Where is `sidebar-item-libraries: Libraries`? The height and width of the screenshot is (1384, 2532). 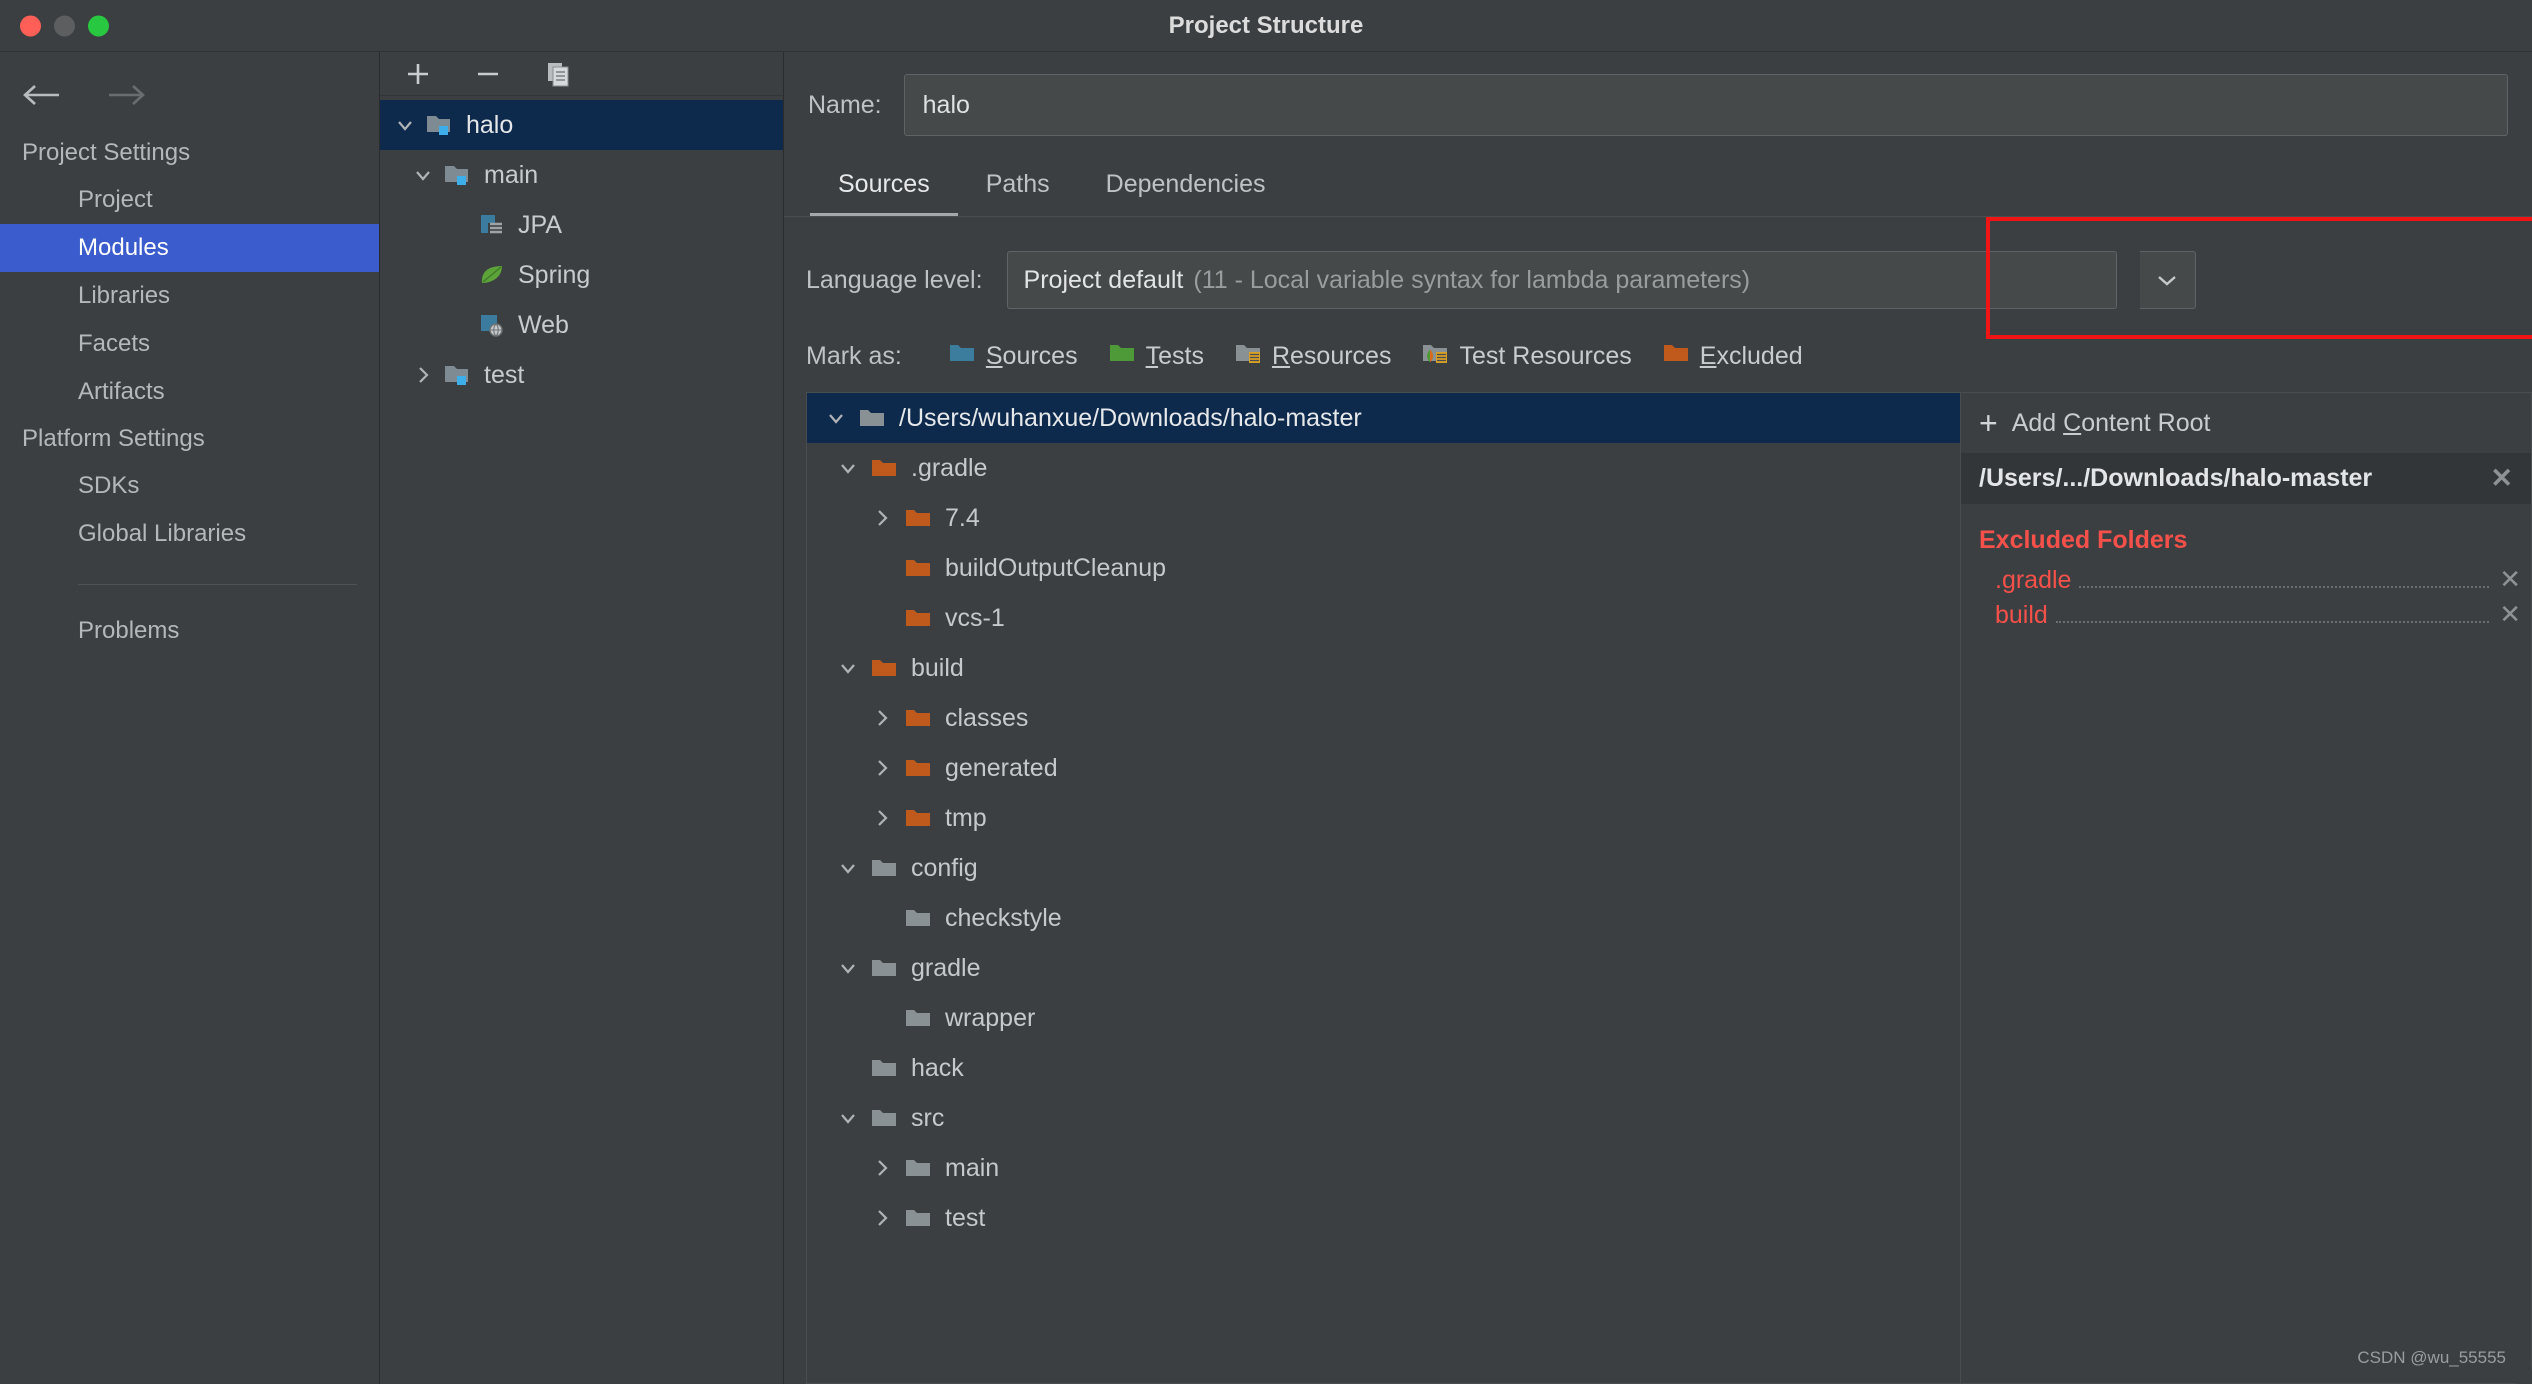
sidebar-item-libraries: Libraries is located at coordinates (189, 296).